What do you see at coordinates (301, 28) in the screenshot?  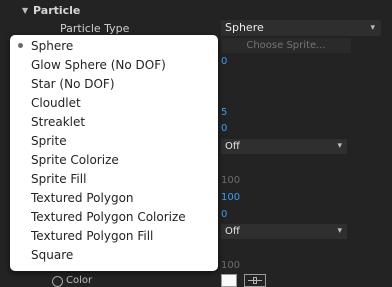 I see `particle-type-dropdown: Sphere ▾` at bounding box center [301, 28].